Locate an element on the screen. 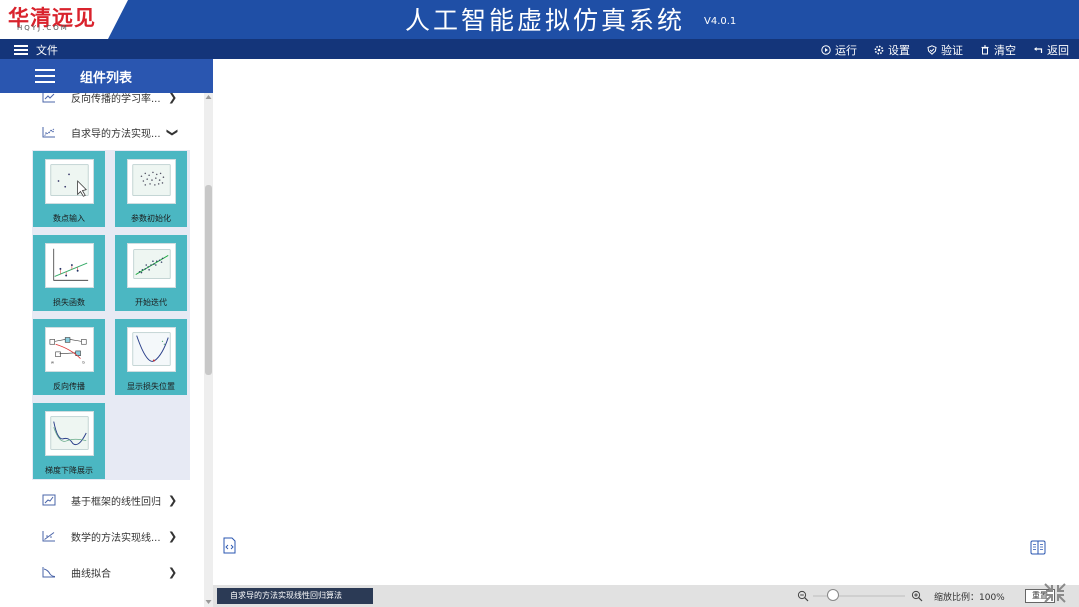 This screenshot has height=607, width=1079. zoom-out-icon is located at coordinates (803, 596).